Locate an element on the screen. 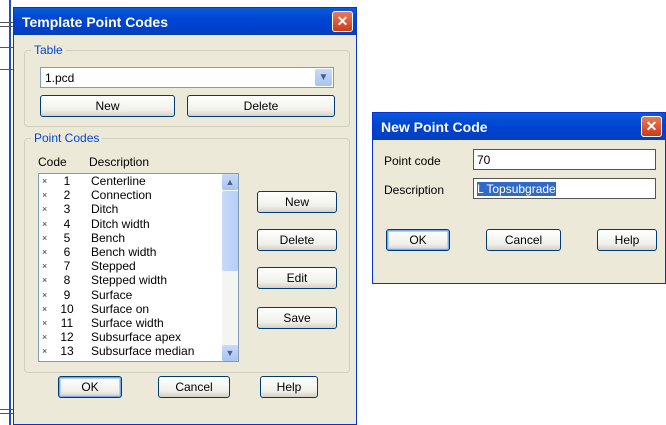 The image size is (666, 425). list-item: × 12 Subsurface apex is located at coordinates (130, 337).